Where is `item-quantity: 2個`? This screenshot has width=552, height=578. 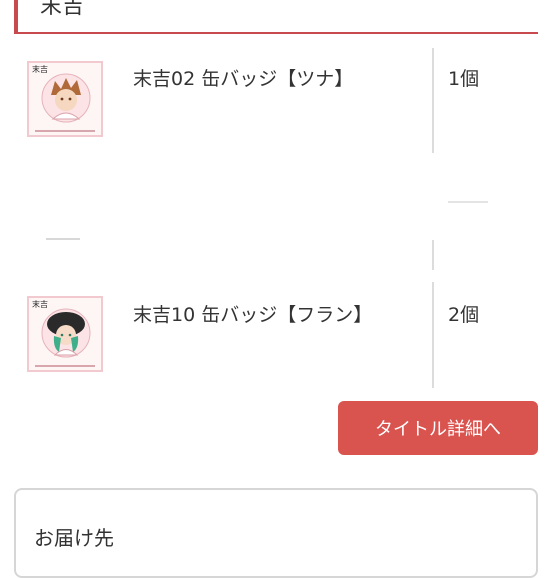
item-quantity: 2個 is located at coordinates (464, 315).